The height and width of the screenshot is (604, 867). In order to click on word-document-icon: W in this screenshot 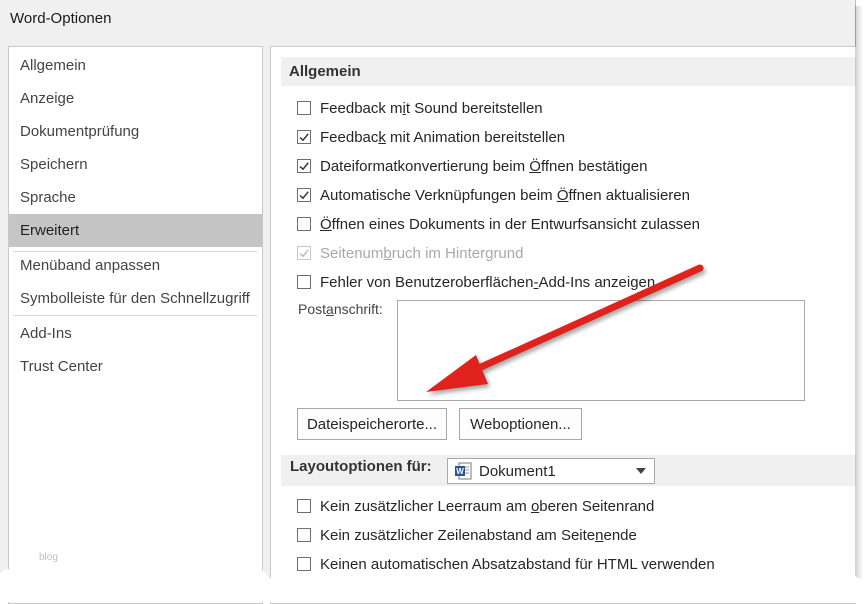, I will do `click(463, 471)`.